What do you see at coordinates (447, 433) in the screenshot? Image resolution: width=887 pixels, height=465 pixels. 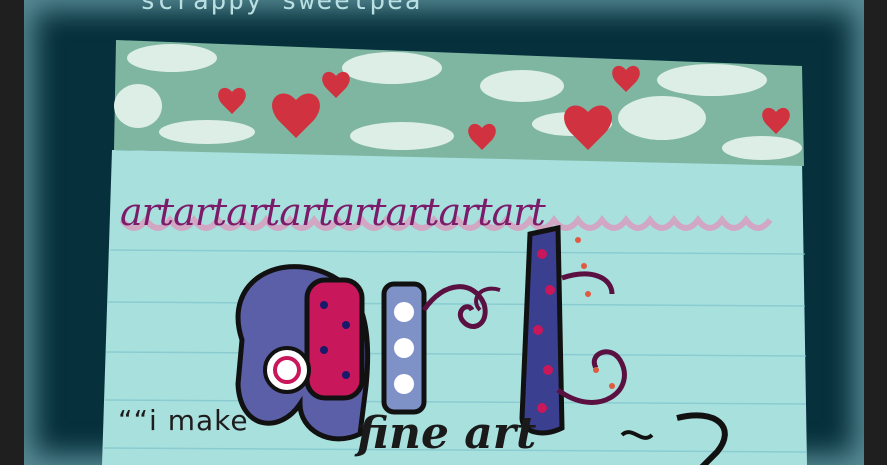 I see `fine-art-text: fine art` at bounding box center [447, 433].